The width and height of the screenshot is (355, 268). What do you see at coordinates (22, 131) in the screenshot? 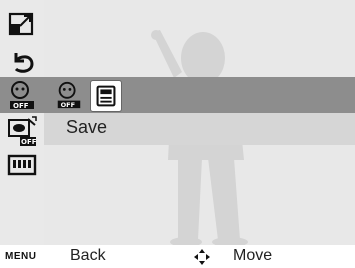
I see `red-eye-off-icon: OFF` at bounding box center [22, 131].